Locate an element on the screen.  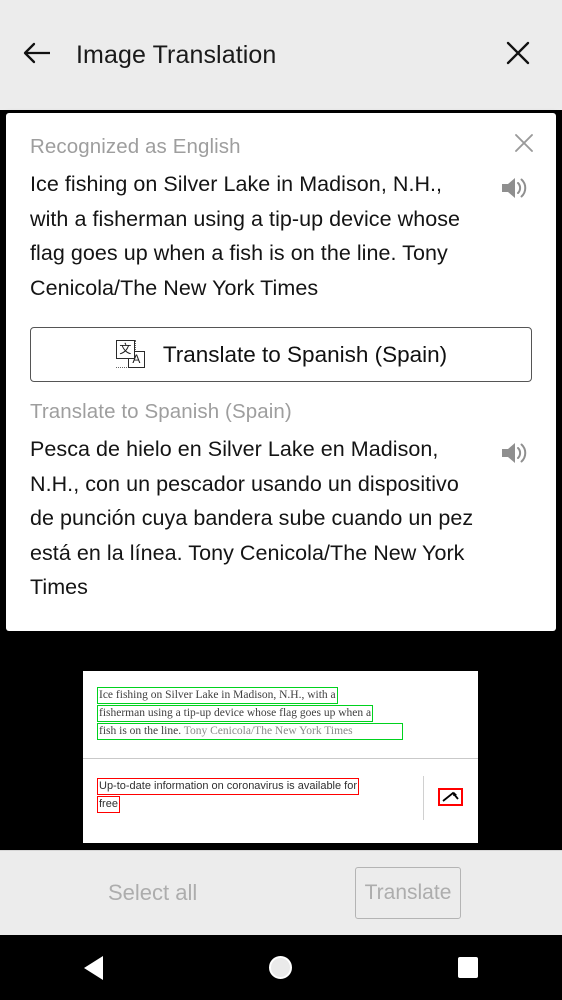
nav-recents-icon is located at coordinates (468, 967).